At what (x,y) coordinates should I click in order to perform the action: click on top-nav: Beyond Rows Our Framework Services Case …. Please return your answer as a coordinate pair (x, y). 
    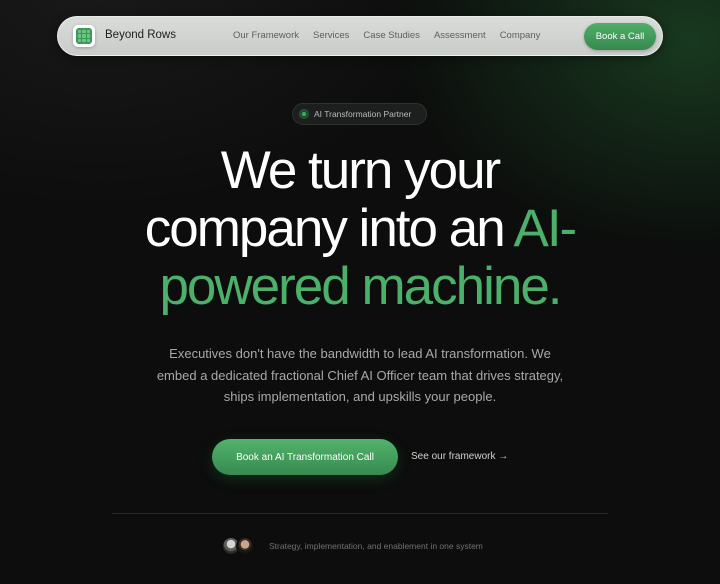
    Looking at the image, I should click on (360, 36).